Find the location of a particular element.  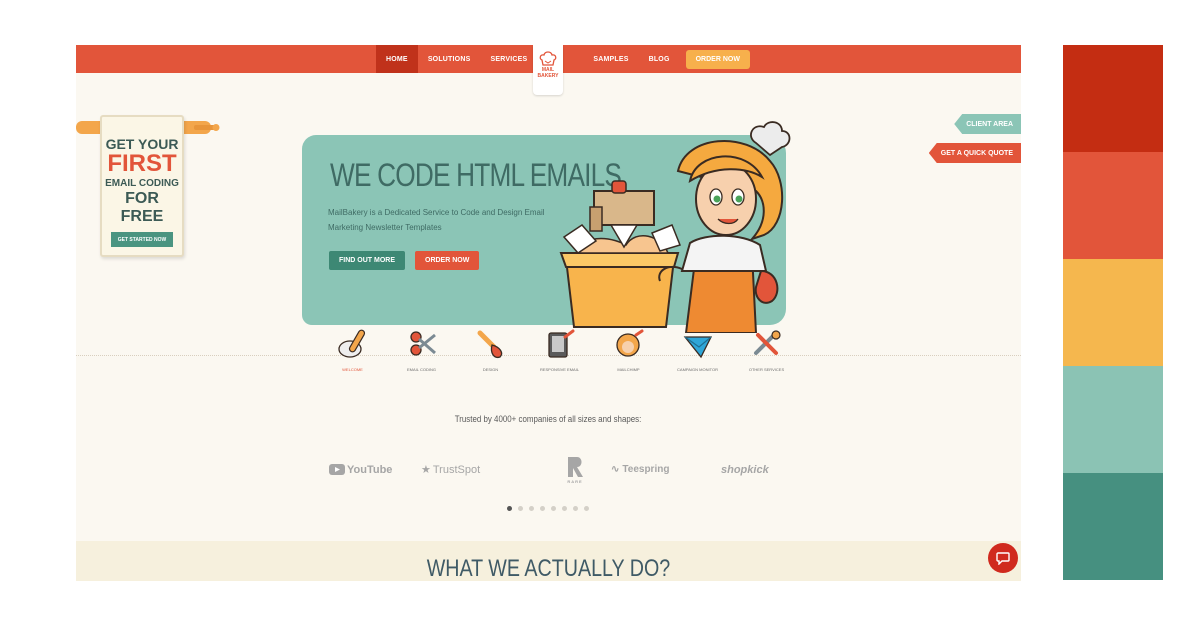

nav-home: HOME is located at coordinates (397, 59).